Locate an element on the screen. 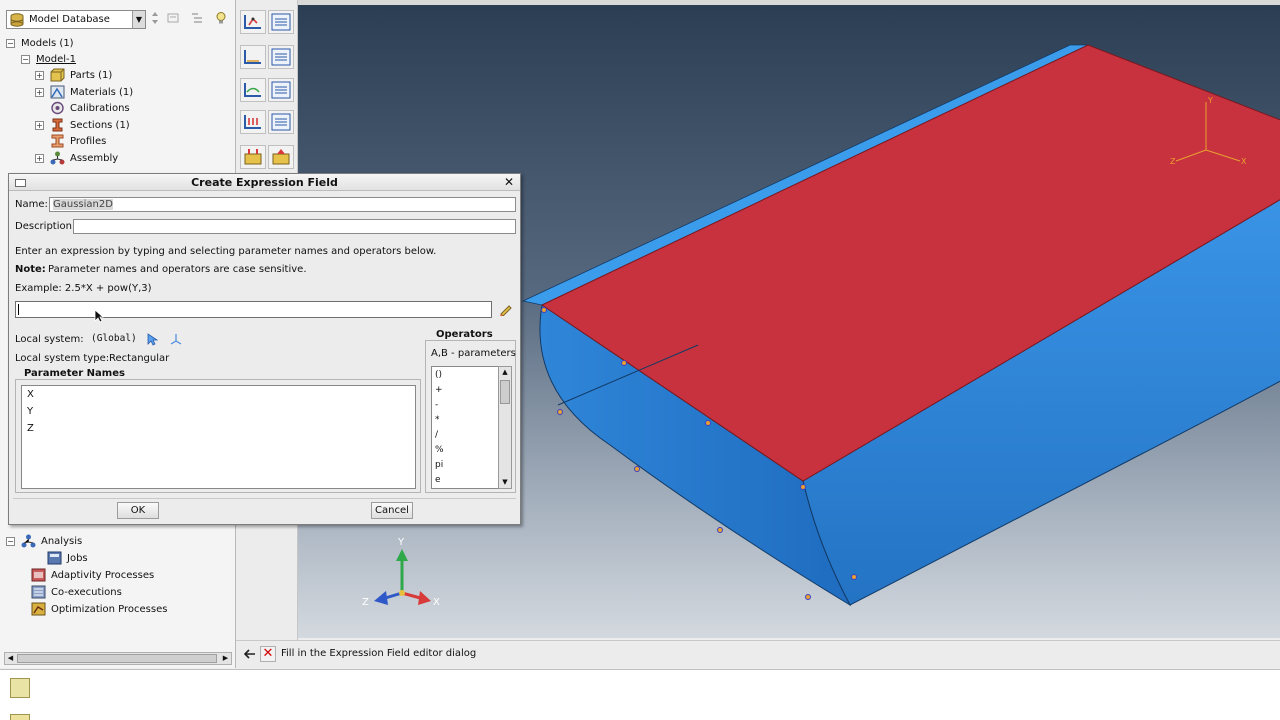  tree-item-analysis: − Analysis is located at coordinates (44, 541).